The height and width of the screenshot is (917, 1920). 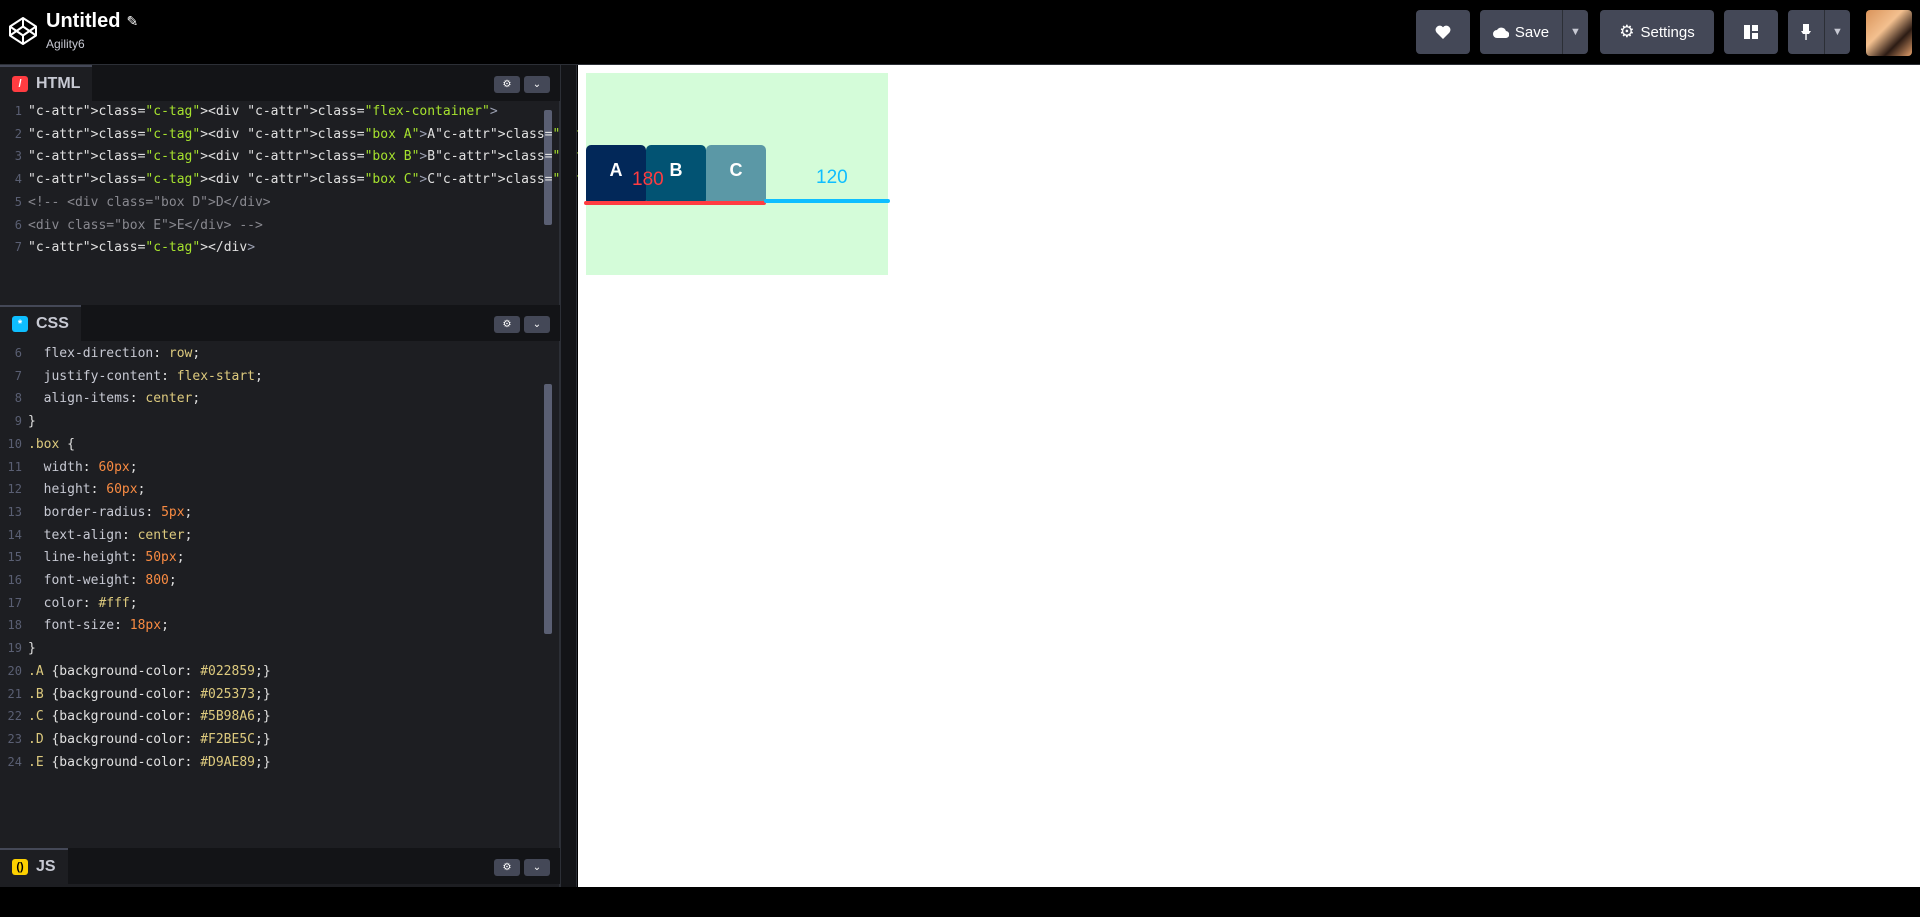 What do you see at coordinates (507, 867) in the screenshot?
I see `js-settings-gear-icon: ⚙` at bounding box center [507, 867].